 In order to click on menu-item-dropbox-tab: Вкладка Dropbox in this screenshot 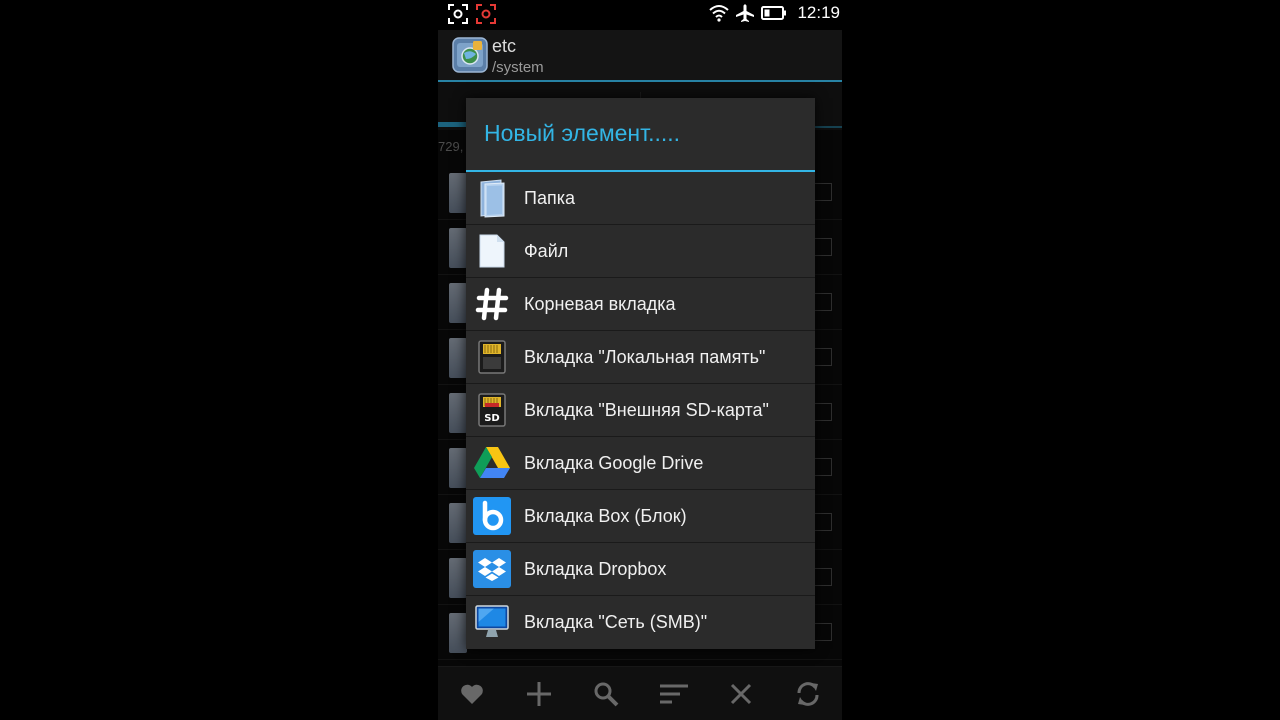, I will do `click(640, 569)`.